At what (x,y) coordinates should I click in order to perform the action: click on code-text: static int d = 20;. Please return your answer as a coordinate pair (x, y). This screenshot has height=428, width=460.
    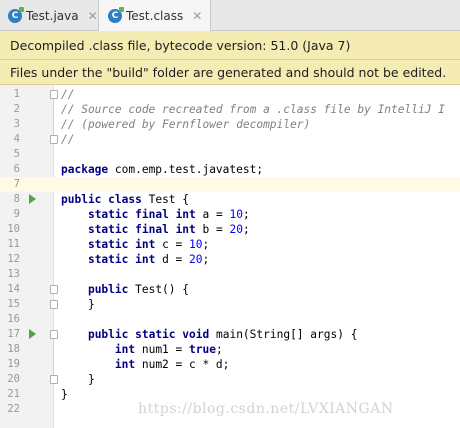
    Looking at the image, I should click on (148, 259).